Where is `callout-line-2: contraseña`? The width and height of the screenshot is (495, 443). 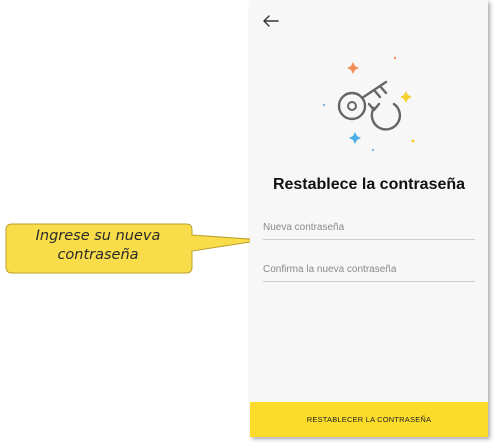
callout-line-2: contraseña is located at coordinates (98, 255).